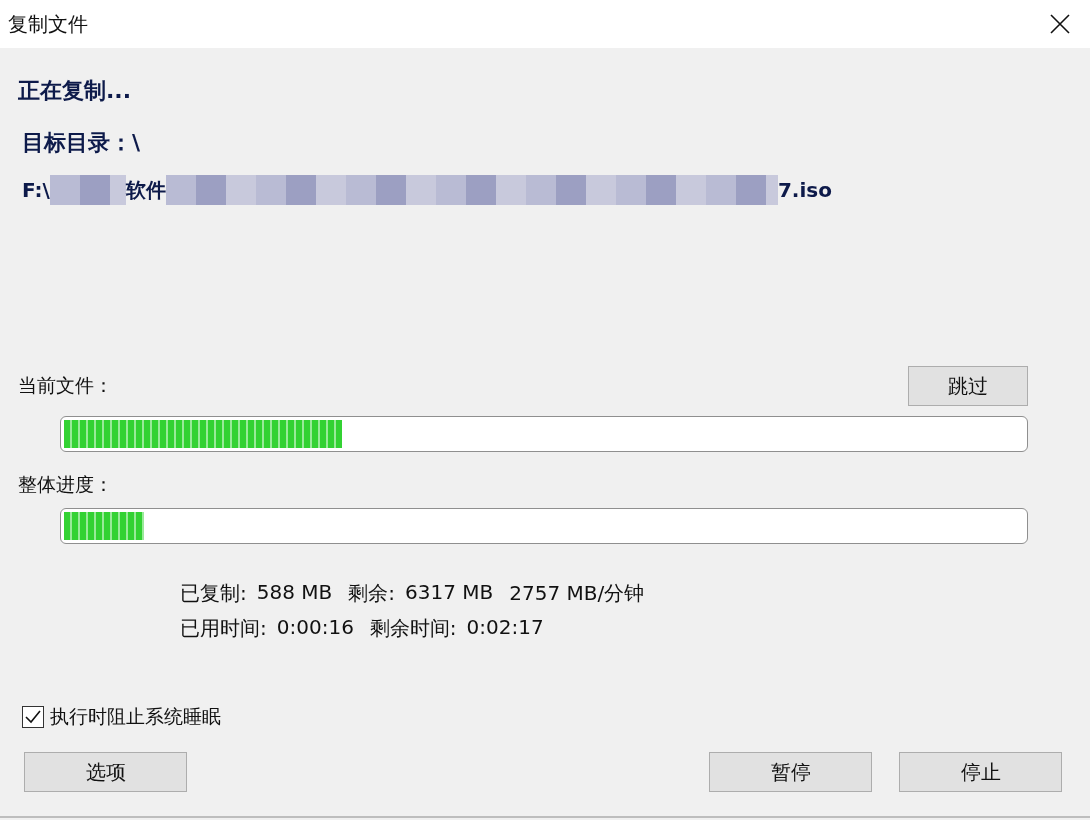  What do you see at coordinates (980, 772) in the screenshot?
I see `stop-button: 停止` at bounding box center [980, 772].